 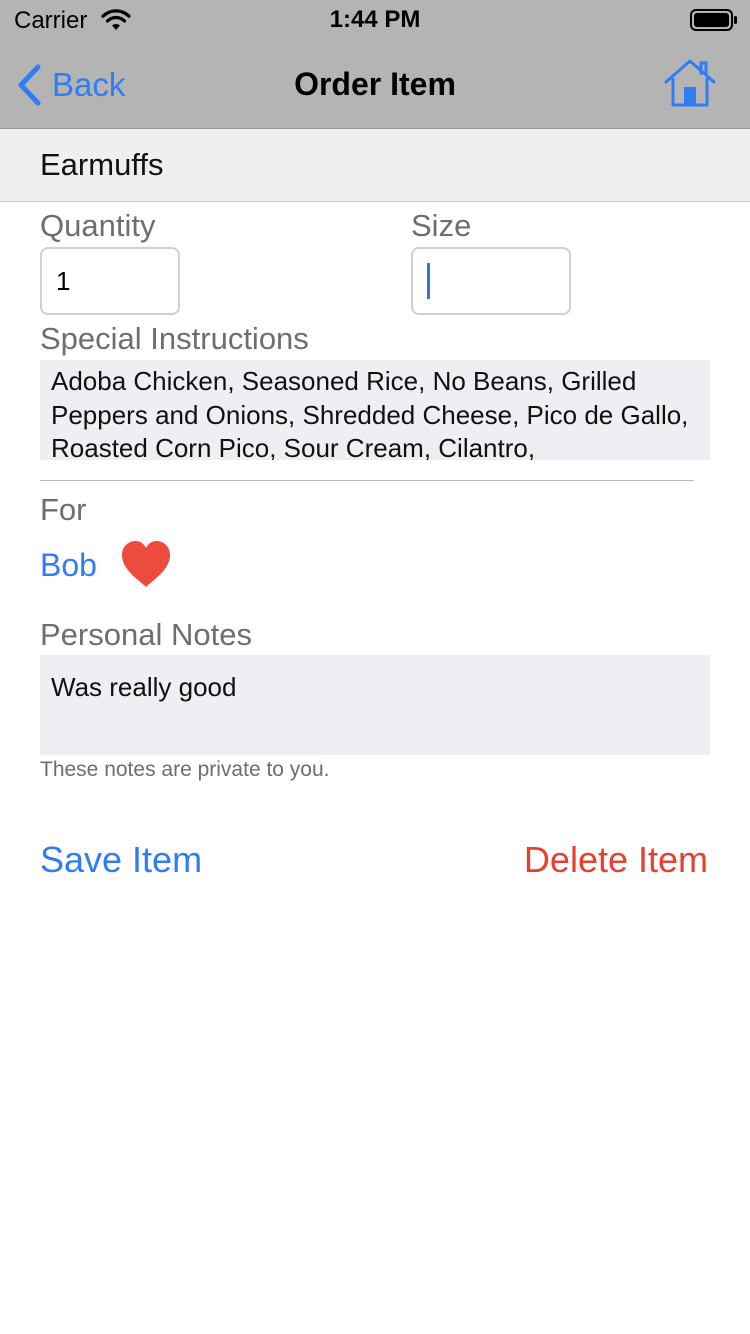 I want to click on personal-notes-field: Was really good, so click(x=375, y=705).